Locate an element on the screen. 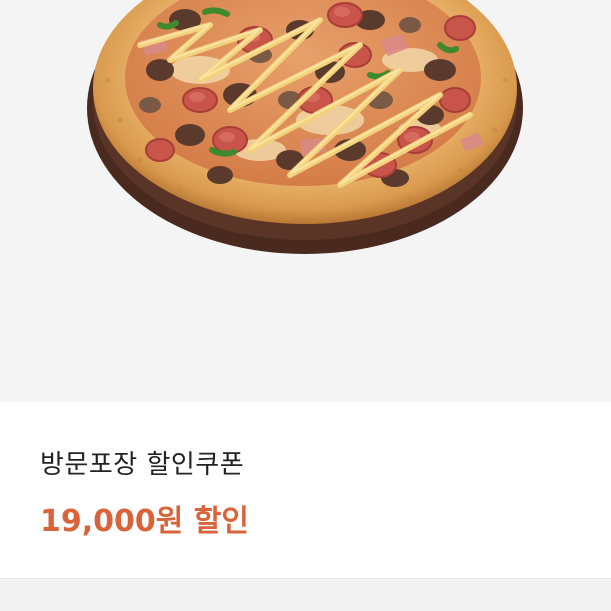  coupon-title: 방문포장 할인쿠폰 is located at coordinates (142, 465).